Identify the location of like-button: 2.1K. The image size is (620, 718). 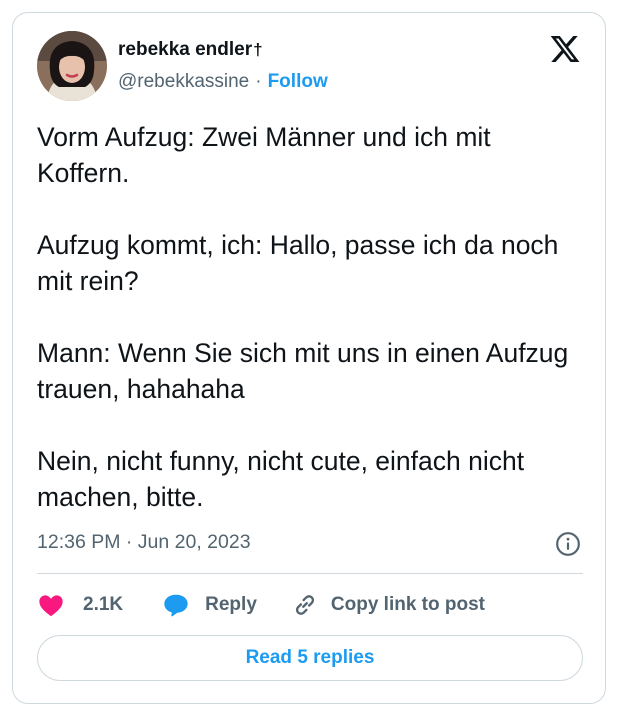
(80, 605).